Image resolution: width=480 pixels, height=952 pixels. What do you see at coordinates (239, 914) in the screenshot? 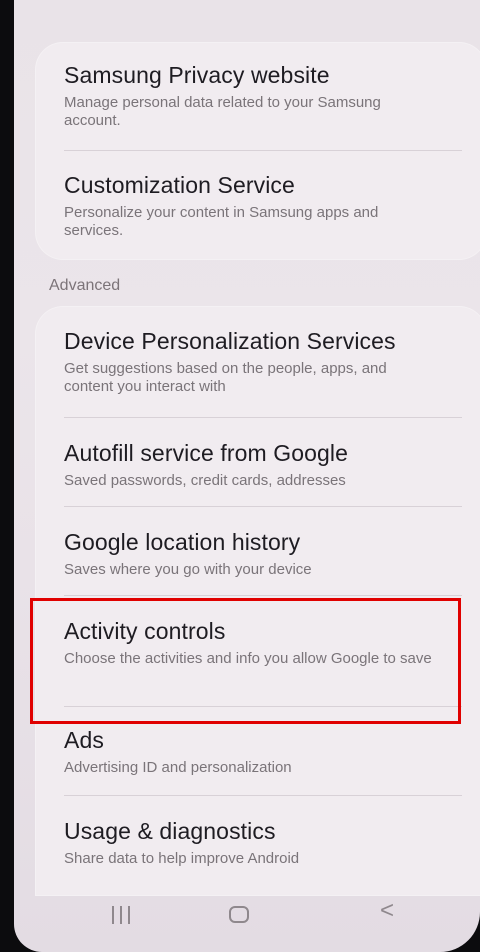
I see `home-icon` at bounding box center [239, 914].